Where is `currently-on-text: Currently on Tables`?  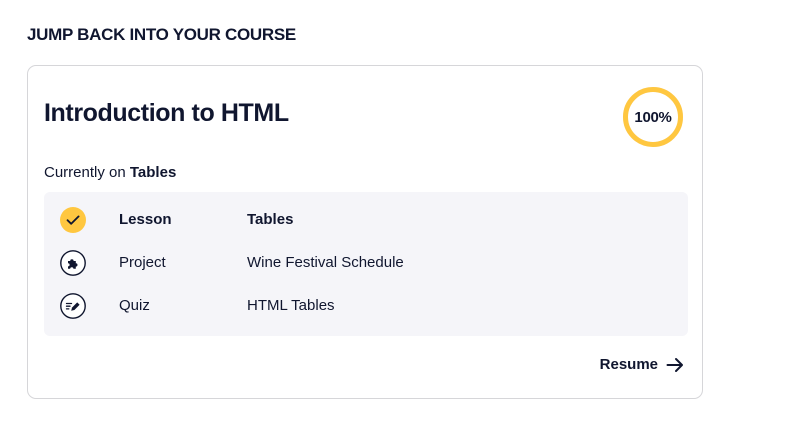 currently-on-text: Currently on Tables is located at coordinates (110, 173).